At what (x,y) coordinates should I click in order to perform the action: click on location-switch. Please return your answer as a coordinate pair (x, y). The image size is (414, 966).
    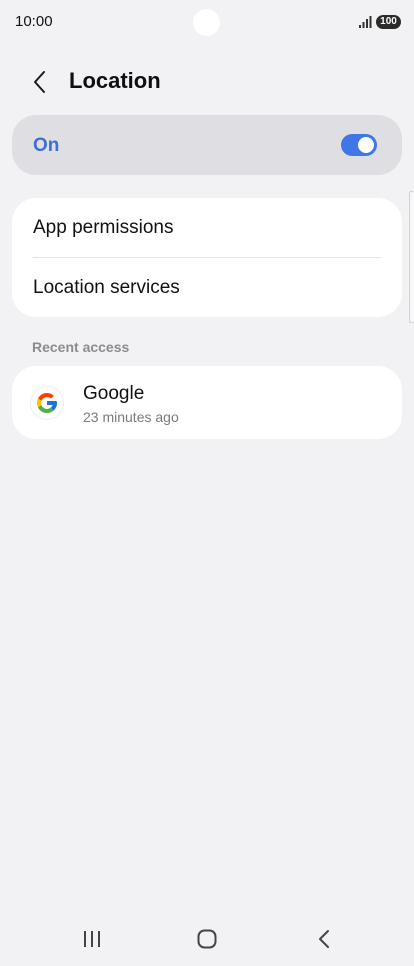
    Looking at the image, I should click on (359, 145).